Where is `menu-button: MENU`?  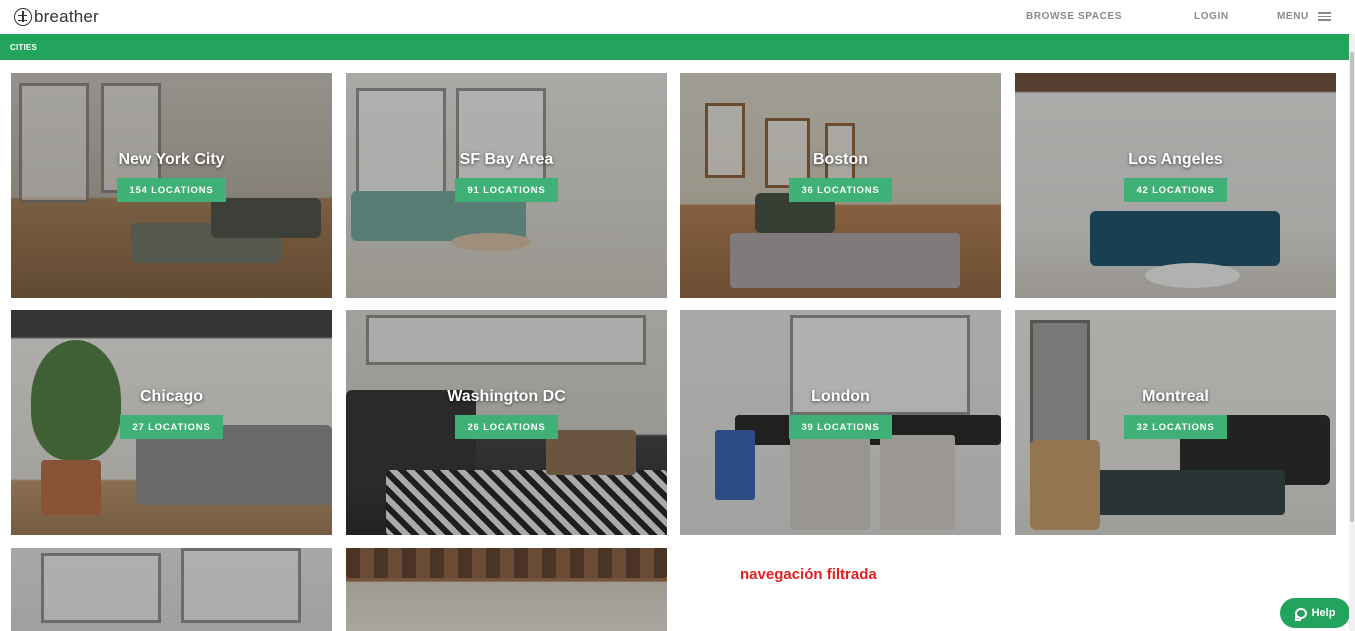
menu-button: MENU is located at coordinates (1304, 16).